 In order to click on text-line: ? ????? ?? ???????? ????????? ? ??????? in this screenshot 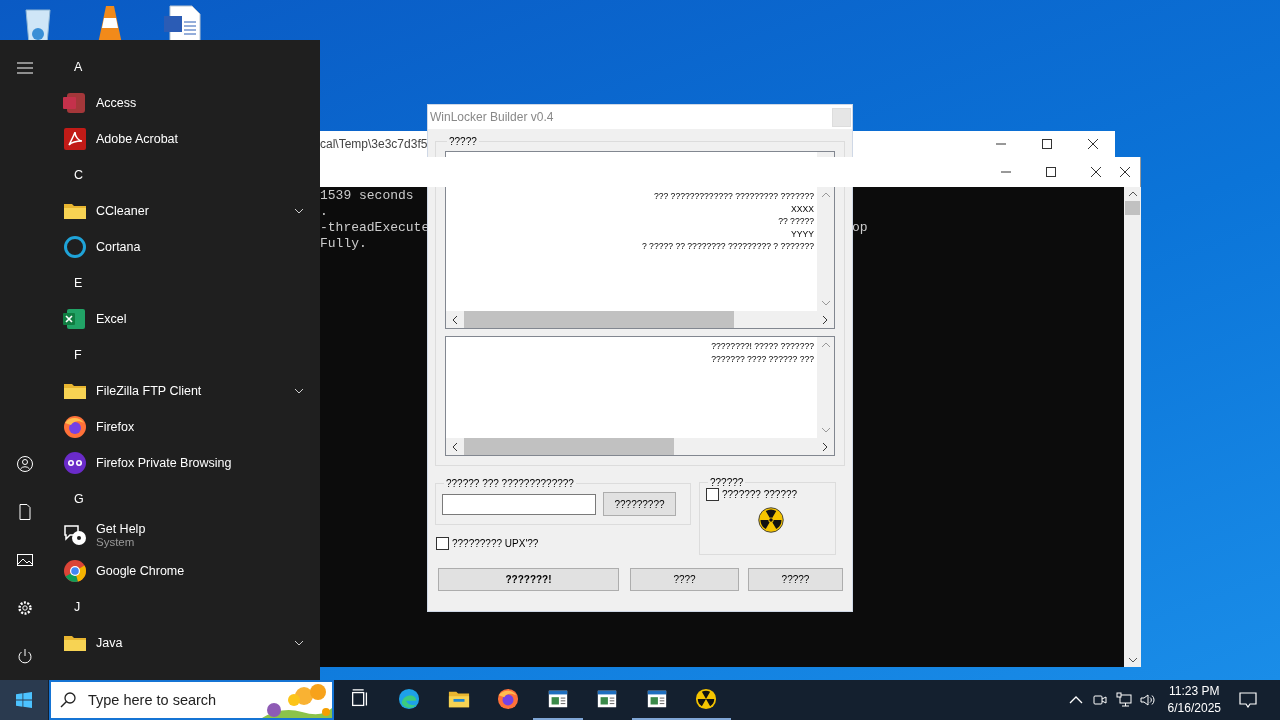, I will do `click(727, 246)`.